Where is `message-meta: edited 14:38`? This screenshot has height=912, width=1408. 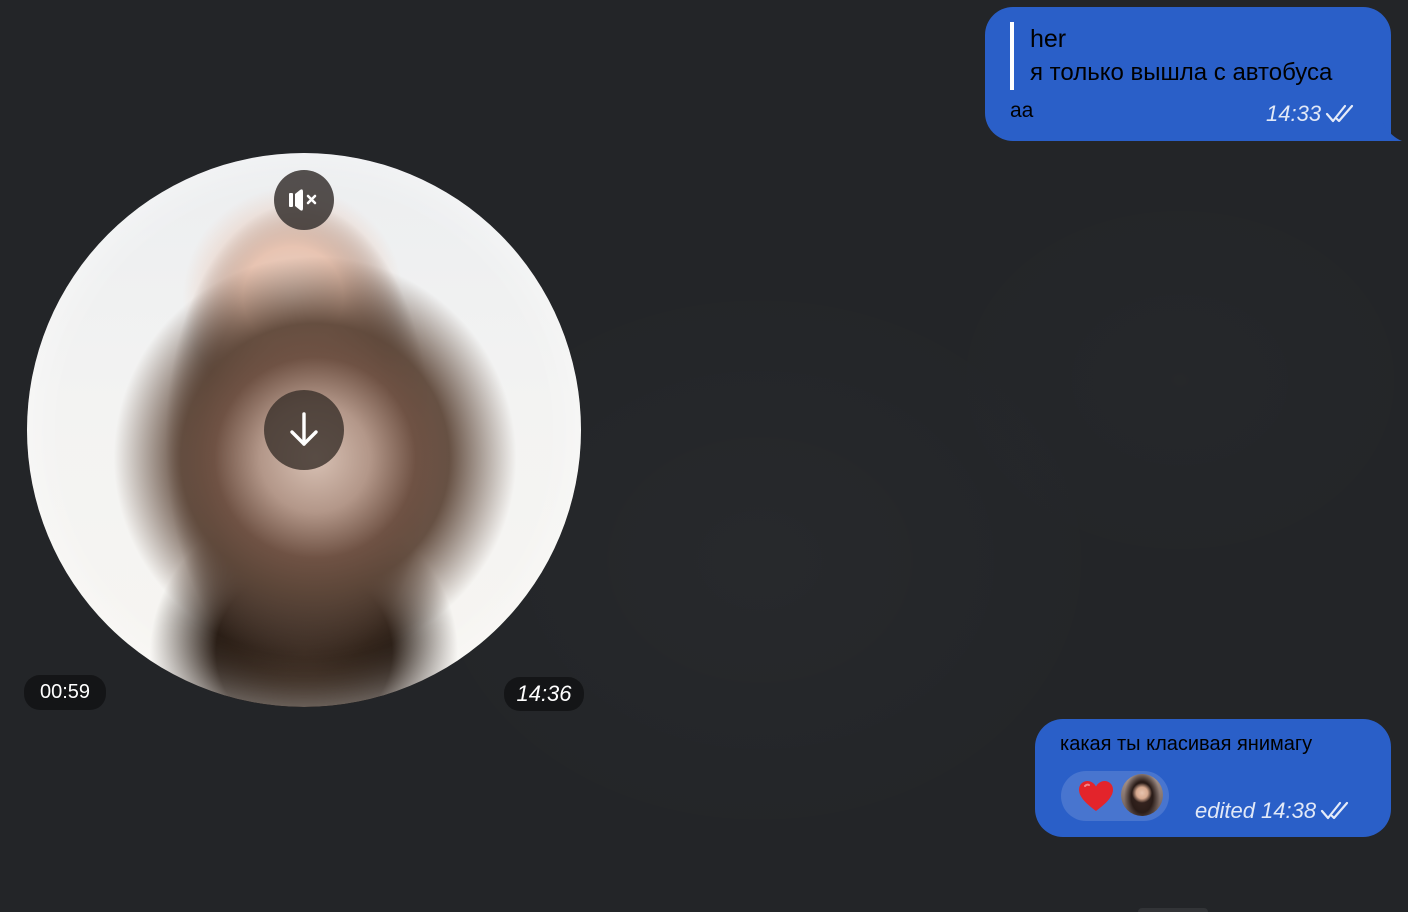 message-meta: edited 14:38 is located at coordinates (1272, 811).